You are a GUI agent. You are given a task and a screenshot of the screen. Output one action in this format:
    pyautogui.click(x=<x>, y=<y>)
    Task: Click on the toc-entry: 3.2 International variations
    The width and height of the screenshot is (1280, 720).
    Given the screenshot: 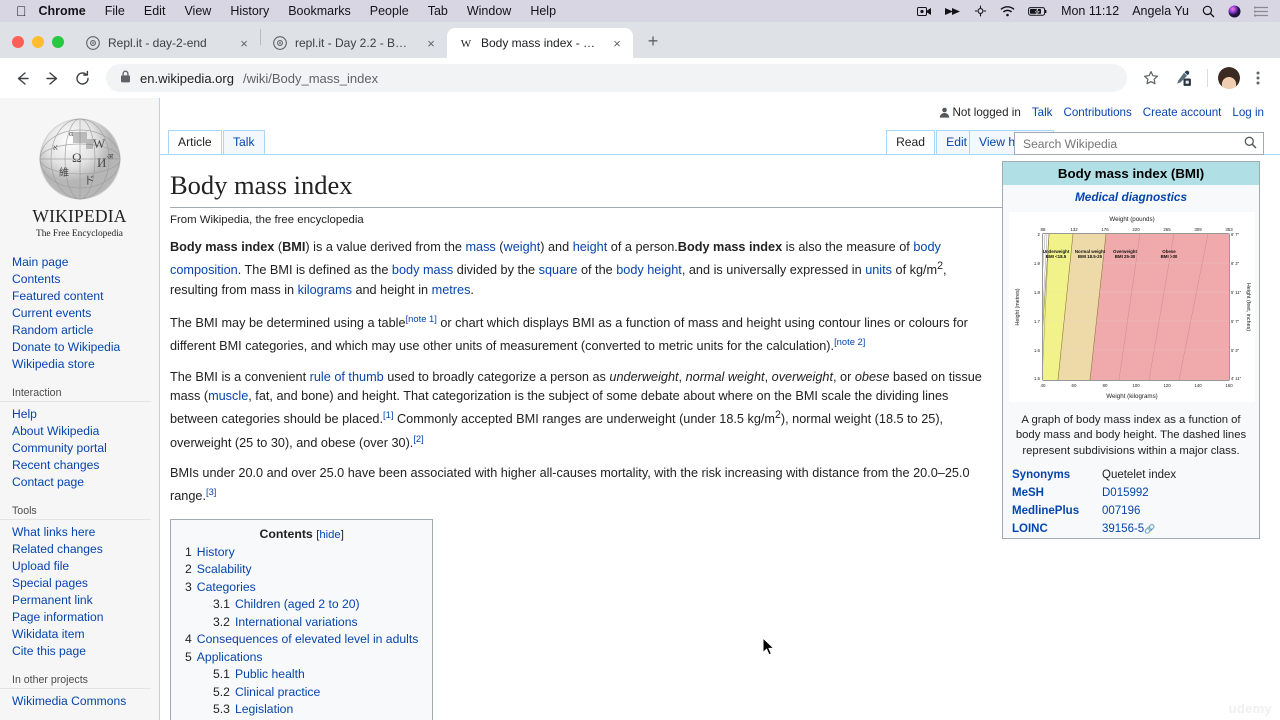 What is the action you would take?
    pyautogui.click(x=301, y=622)
    